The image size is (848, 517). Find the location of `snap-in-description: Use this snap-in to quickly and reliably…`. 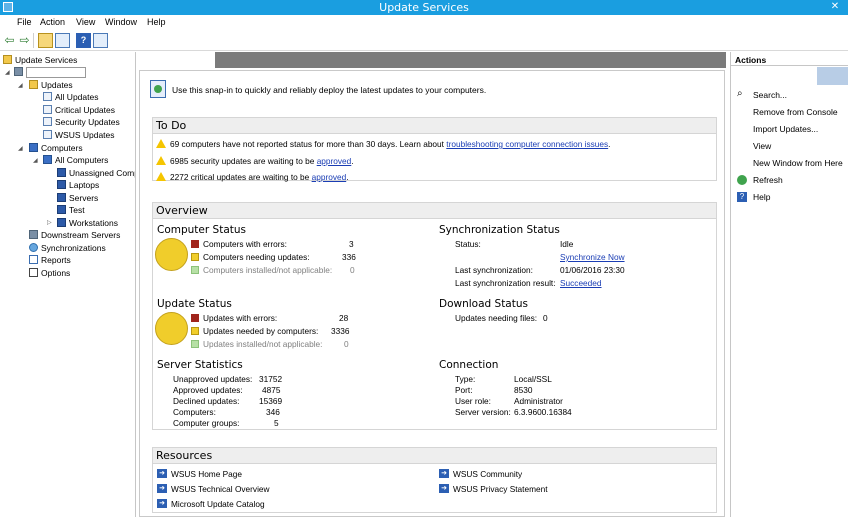

snap-in-description: Use this snap-in to quickly and reliably… is located at coordinates (329, 90).